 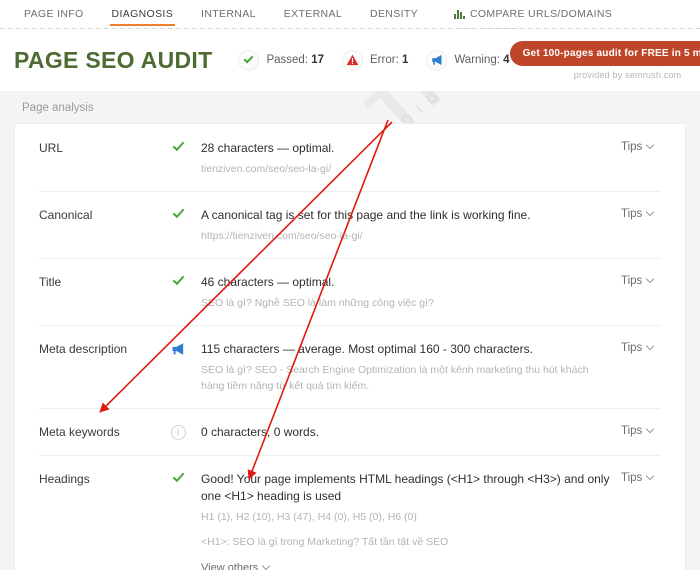 I want to click on error-label: Error: 1, so click(x=389, y=60).